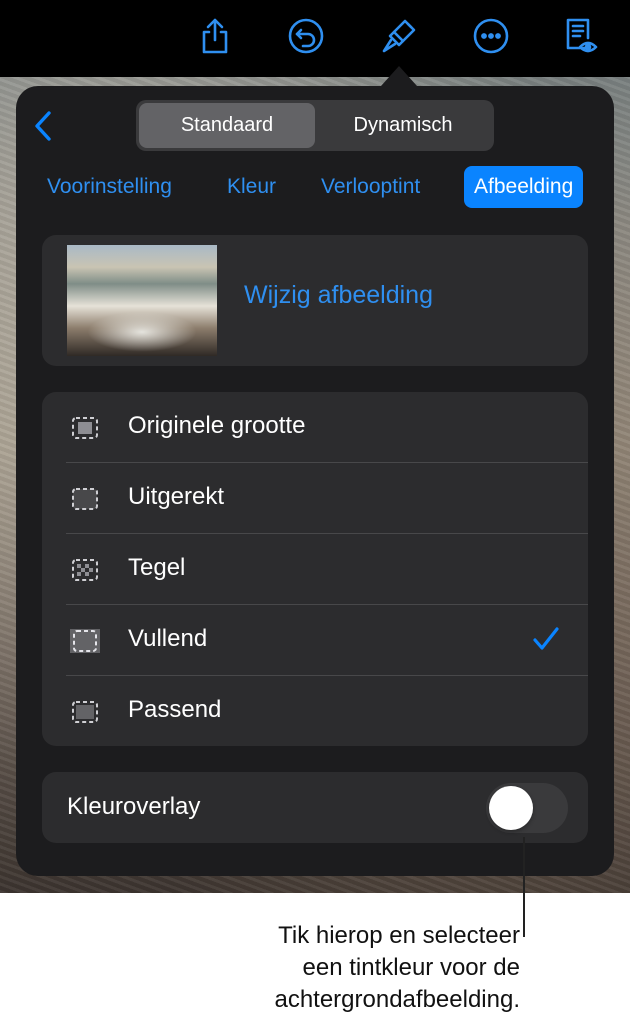  I want to click on chevron-left-icon, so click(43, 126).